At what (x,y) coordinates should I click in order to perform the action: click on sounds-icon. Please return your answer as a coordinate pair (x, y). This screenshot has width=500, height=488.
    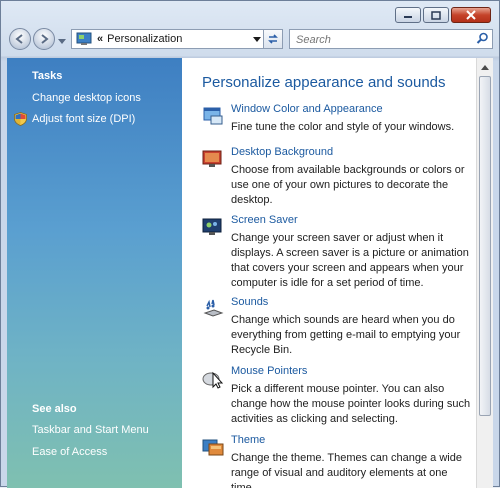
    Looking at the image, I should click on (213, 308).